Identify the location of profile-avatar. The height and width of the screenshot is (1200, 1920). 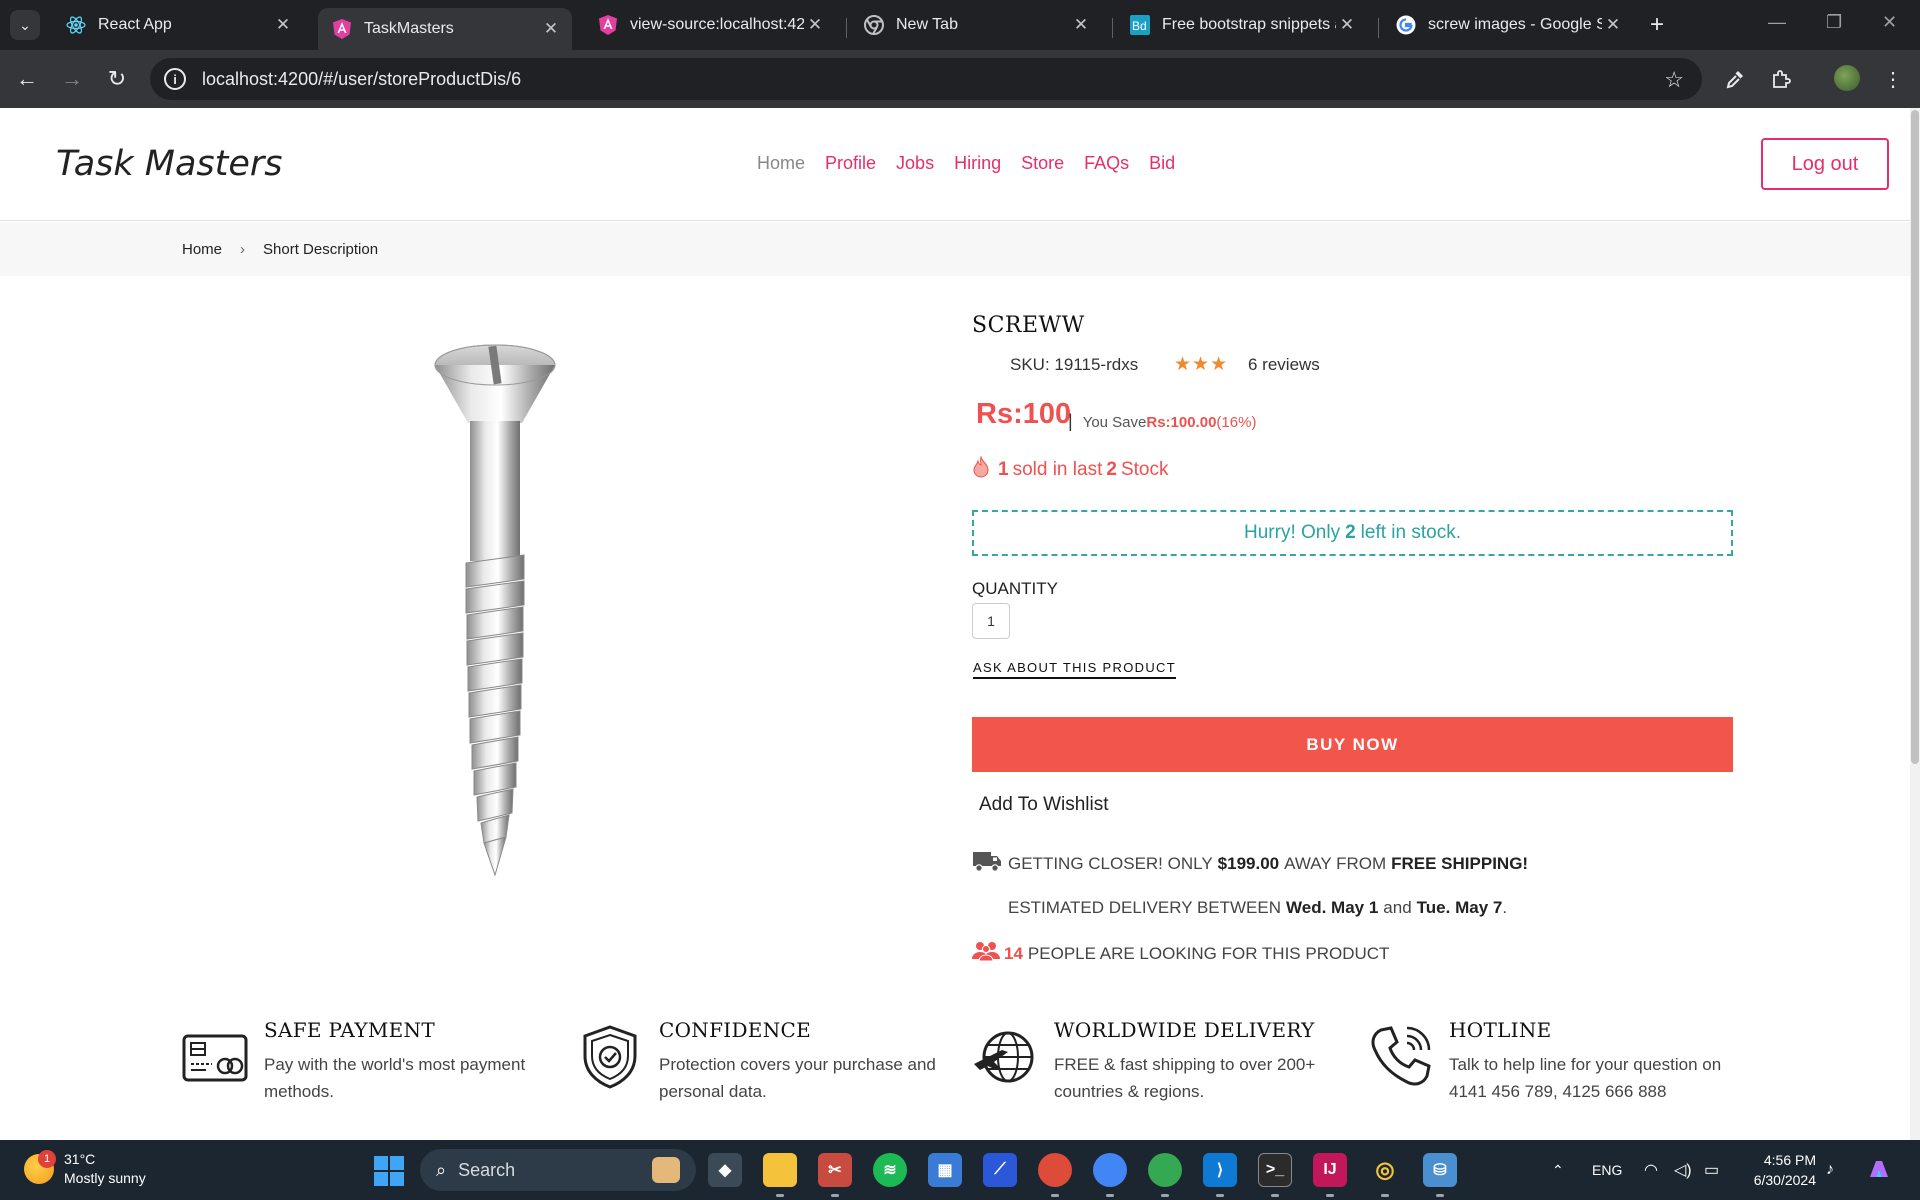
(1847, 78).